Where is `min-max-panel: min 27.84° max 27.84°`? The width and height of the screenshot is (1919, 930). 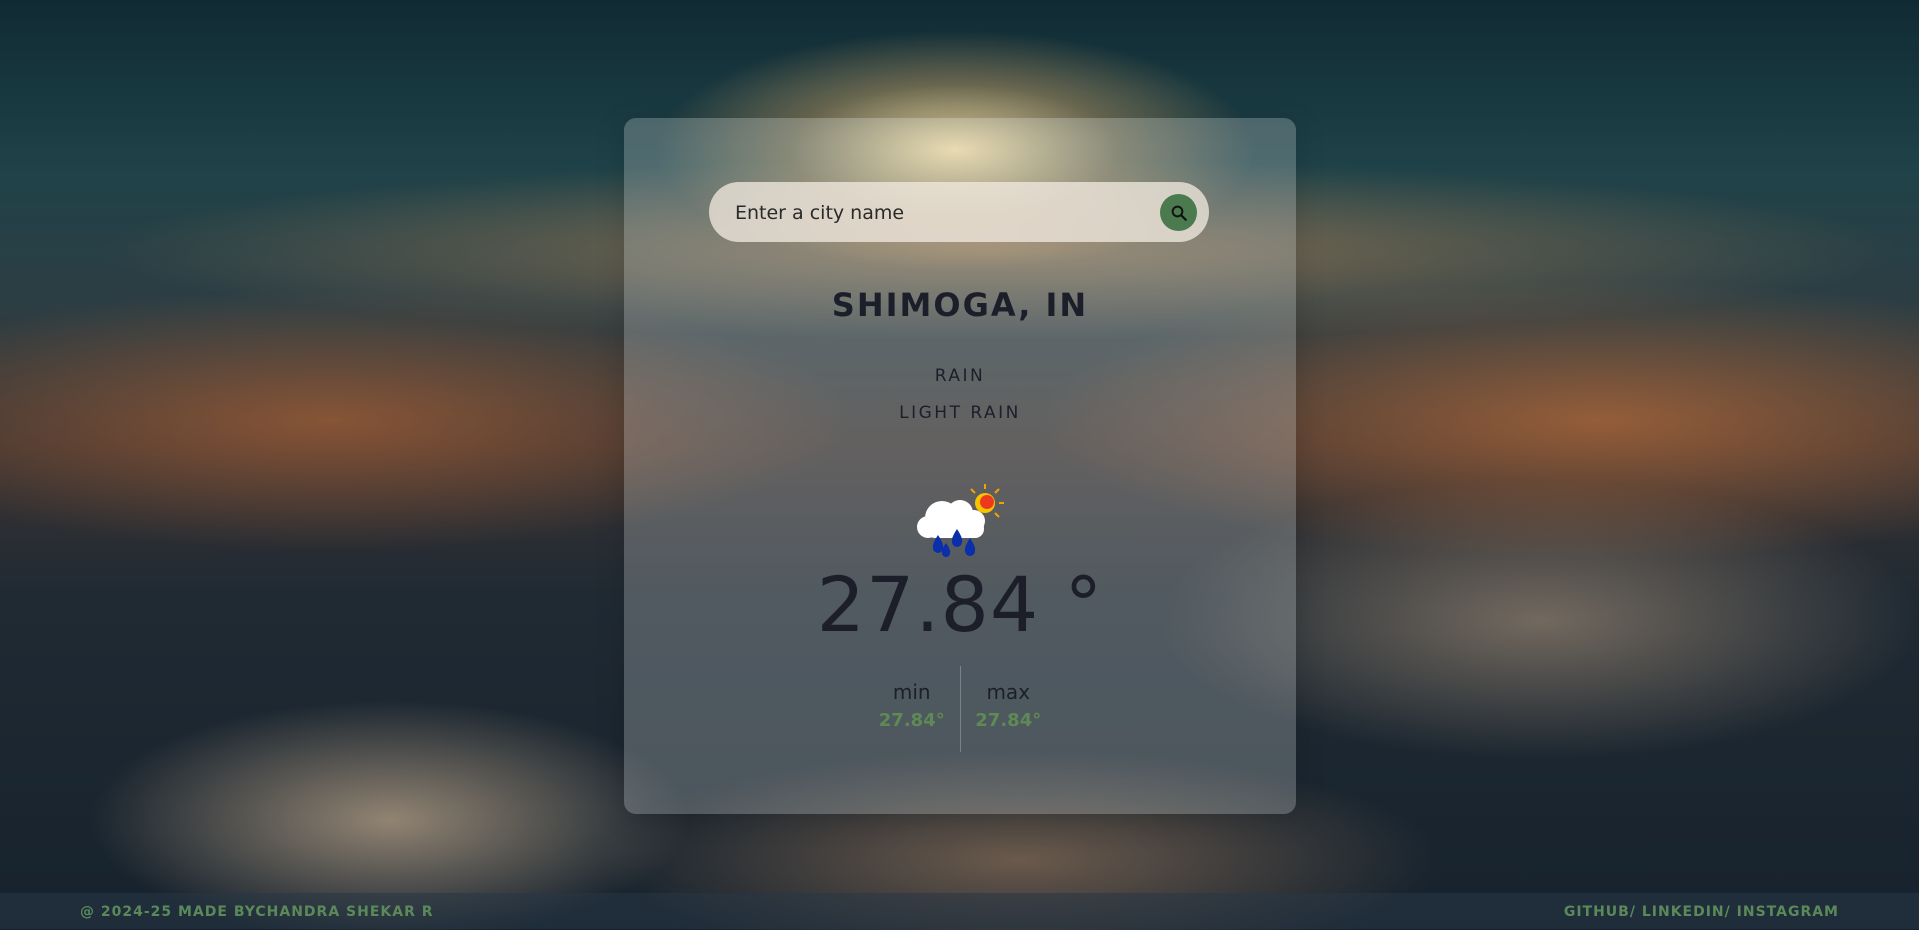 min-max-panel: min 27.84° max 27.84° is located at coordinates (960, 709).